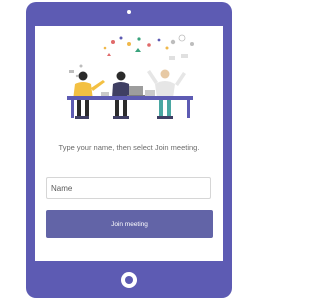 Image resolution: width=320 pixels, height=303 pixels. What do you see at coordinates (128, 188) in the screenshot?
I see `name-input` at bounding box center [128, 188].